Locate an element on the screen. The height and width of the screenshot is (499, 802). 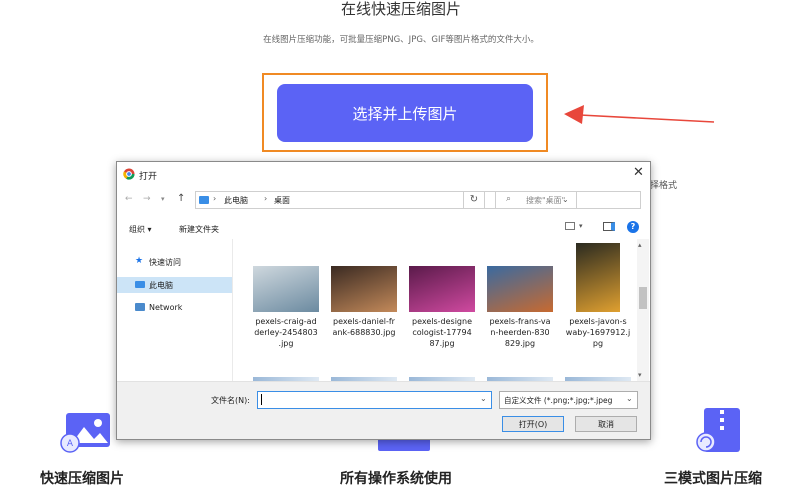
view-icon is located at coordinates (570, 226).